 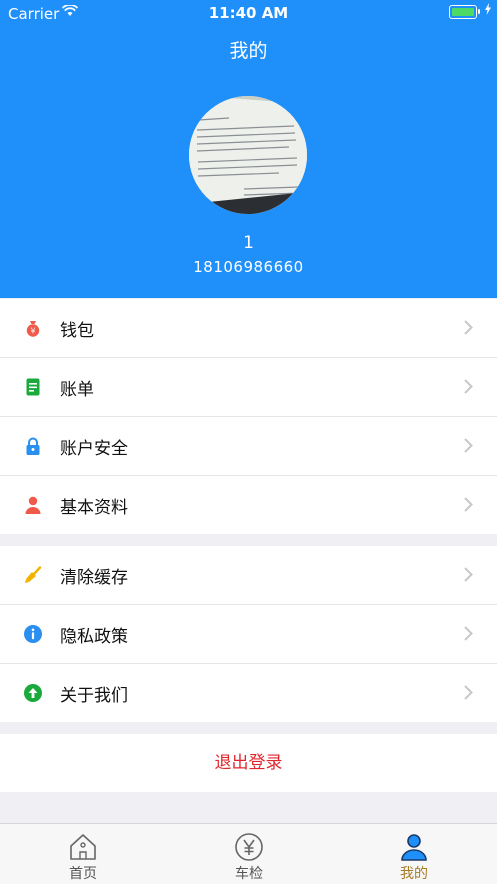 What do you see at coordinates (94, 449) in the screenshot?
I see `menu-item-label: 账户安全` at bounding box center [94, 449].